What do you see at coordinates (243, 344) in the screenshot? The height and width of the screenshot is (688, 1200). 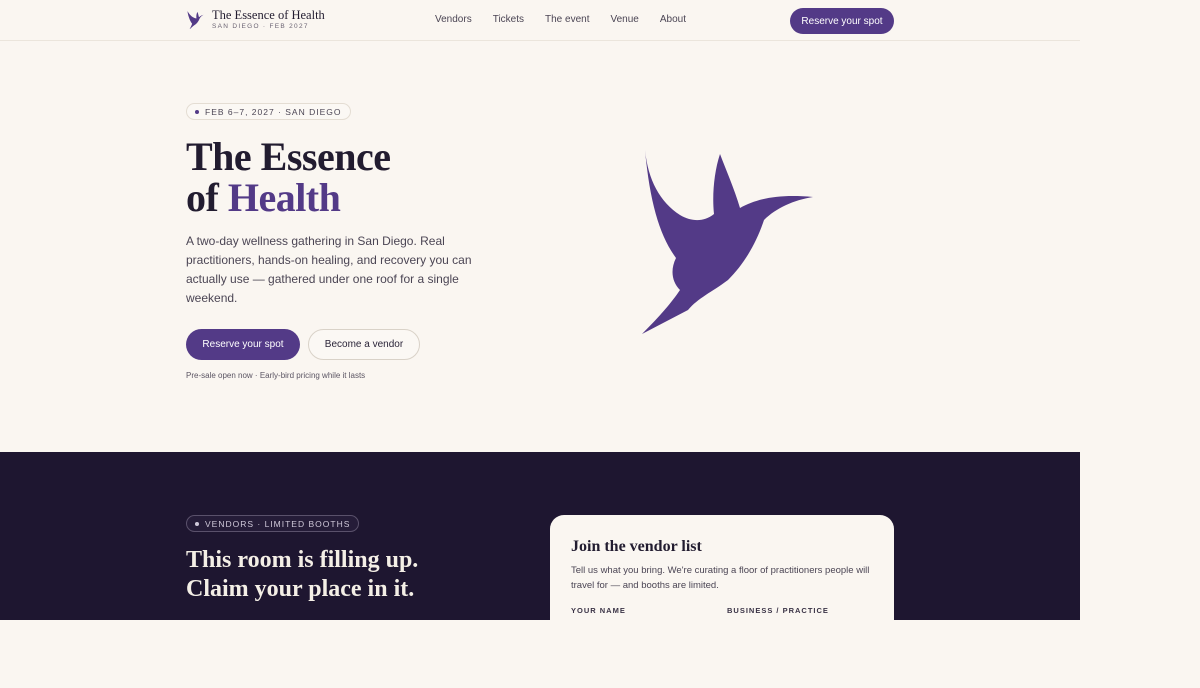 I see `reserve-spot-button: Reserve your spot` at bounding box center [243, 344].